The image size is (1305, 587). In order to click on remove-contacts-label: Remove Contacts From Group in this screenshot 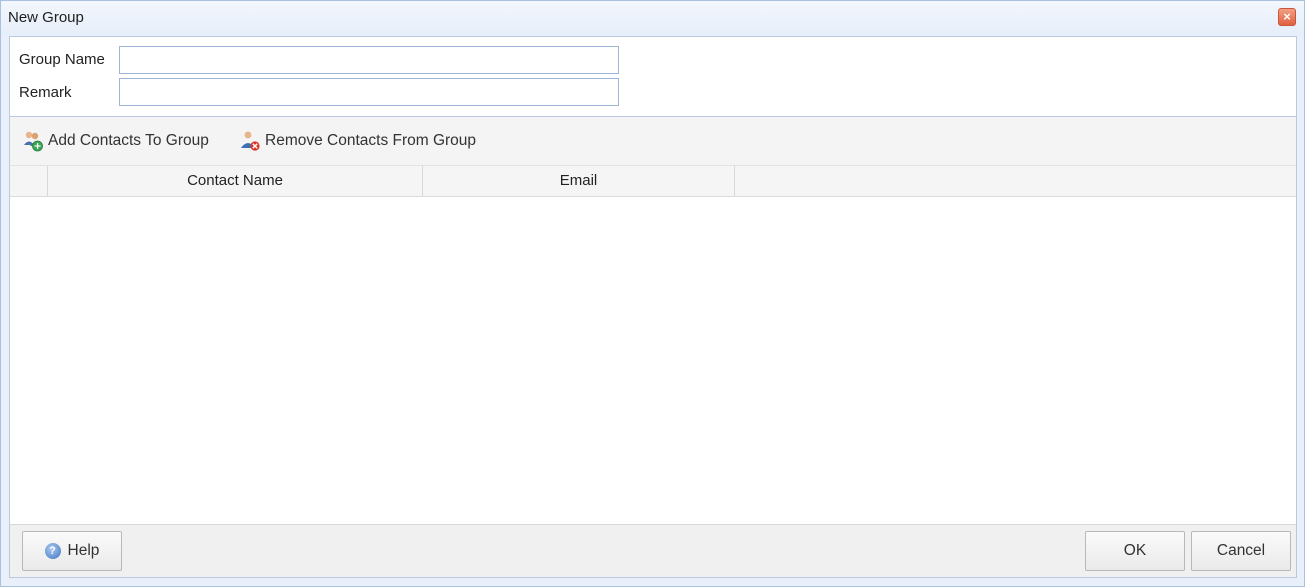, I will do `click(371, 140)`.